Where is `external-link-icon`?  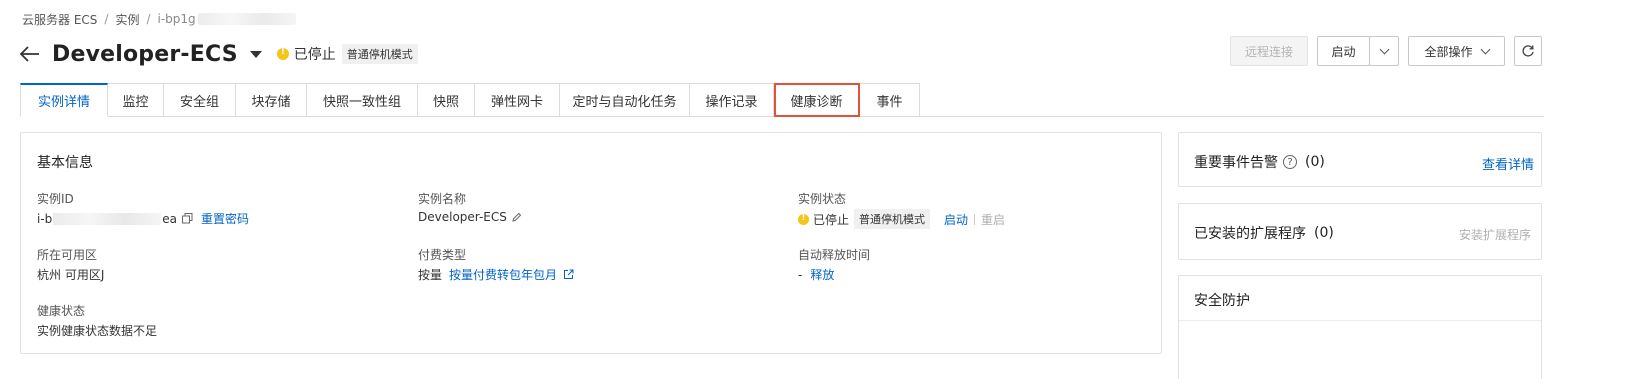
external-link-icon is located at coordinates (568, 275).